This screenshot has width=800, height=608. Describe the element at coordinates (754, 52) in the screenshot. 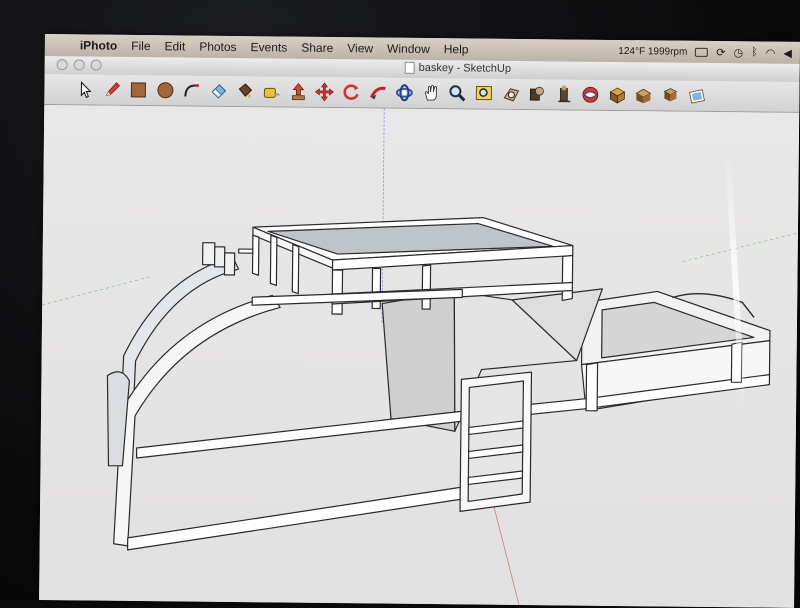

I see `bluetooth-icon: ᛒ` at that location.